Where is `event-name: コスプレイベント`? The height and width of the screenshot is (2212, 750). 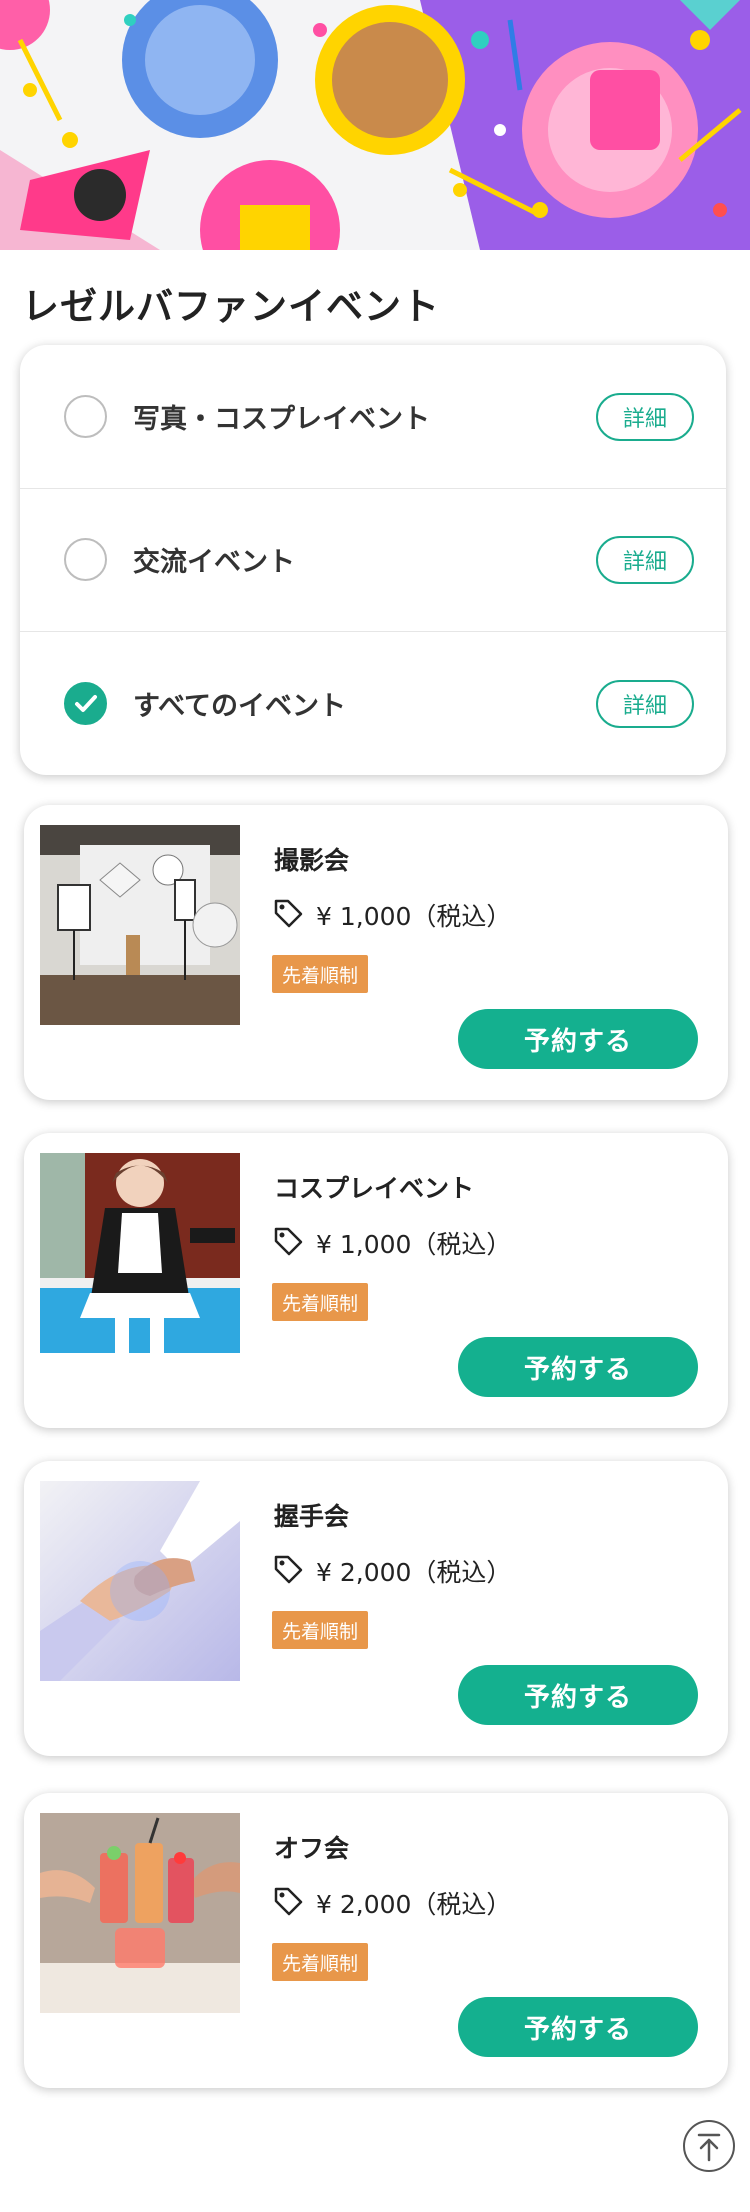 event-name: コスプレイベント is located at coordinates (374, 1188).